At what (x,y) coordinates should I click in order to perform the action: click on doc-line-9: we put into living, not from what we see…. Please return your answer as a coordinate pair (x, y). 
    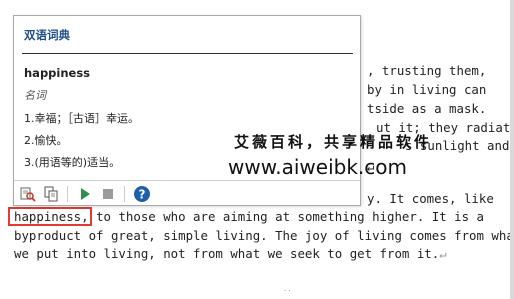
    Looking at the image, I should click on (230, 254).